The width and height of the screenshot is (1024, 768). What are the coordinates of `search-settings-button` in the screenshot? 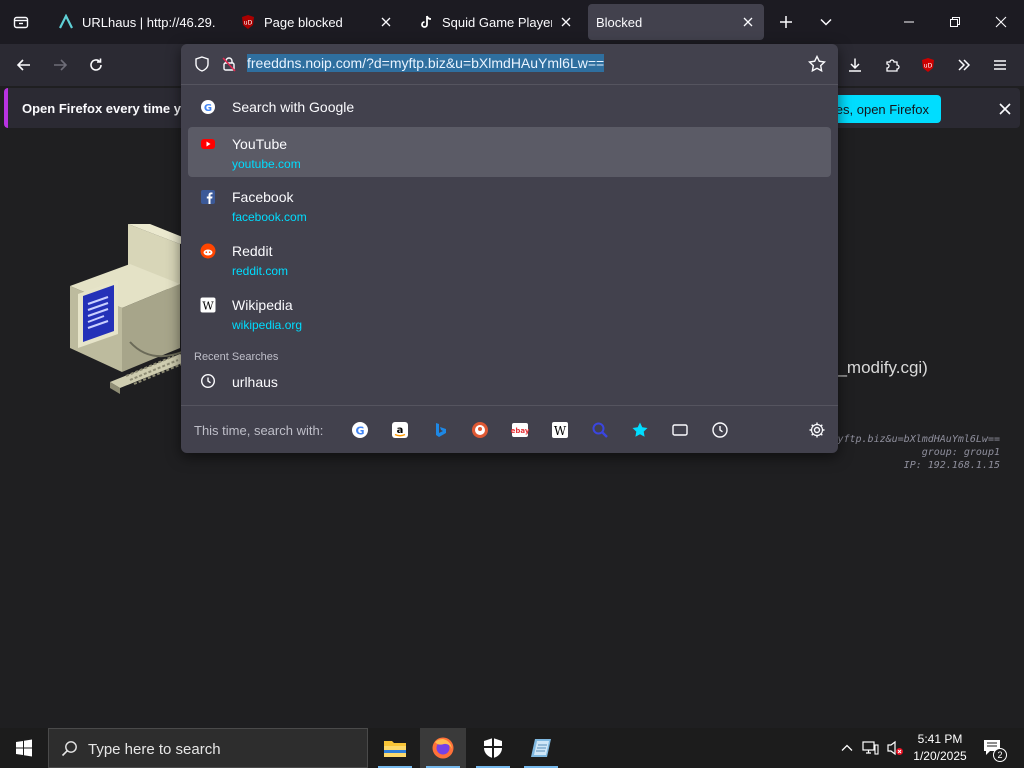 It's located at (817, 430).